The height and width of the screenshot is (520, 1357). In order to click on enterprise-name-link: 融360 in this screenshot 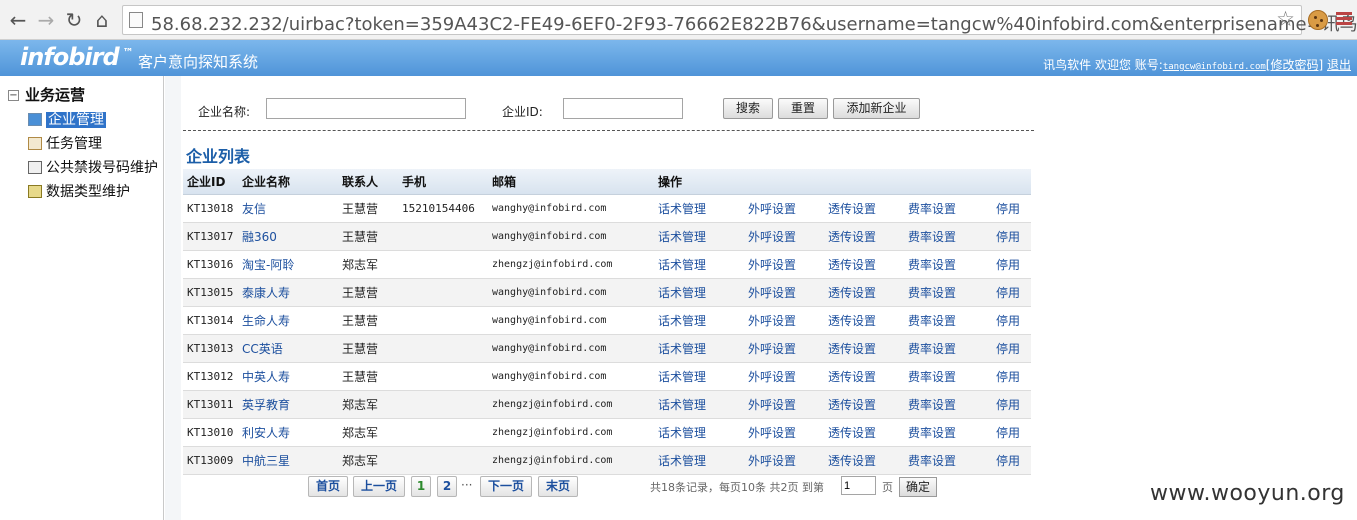, I will do `click(259, 237)`.